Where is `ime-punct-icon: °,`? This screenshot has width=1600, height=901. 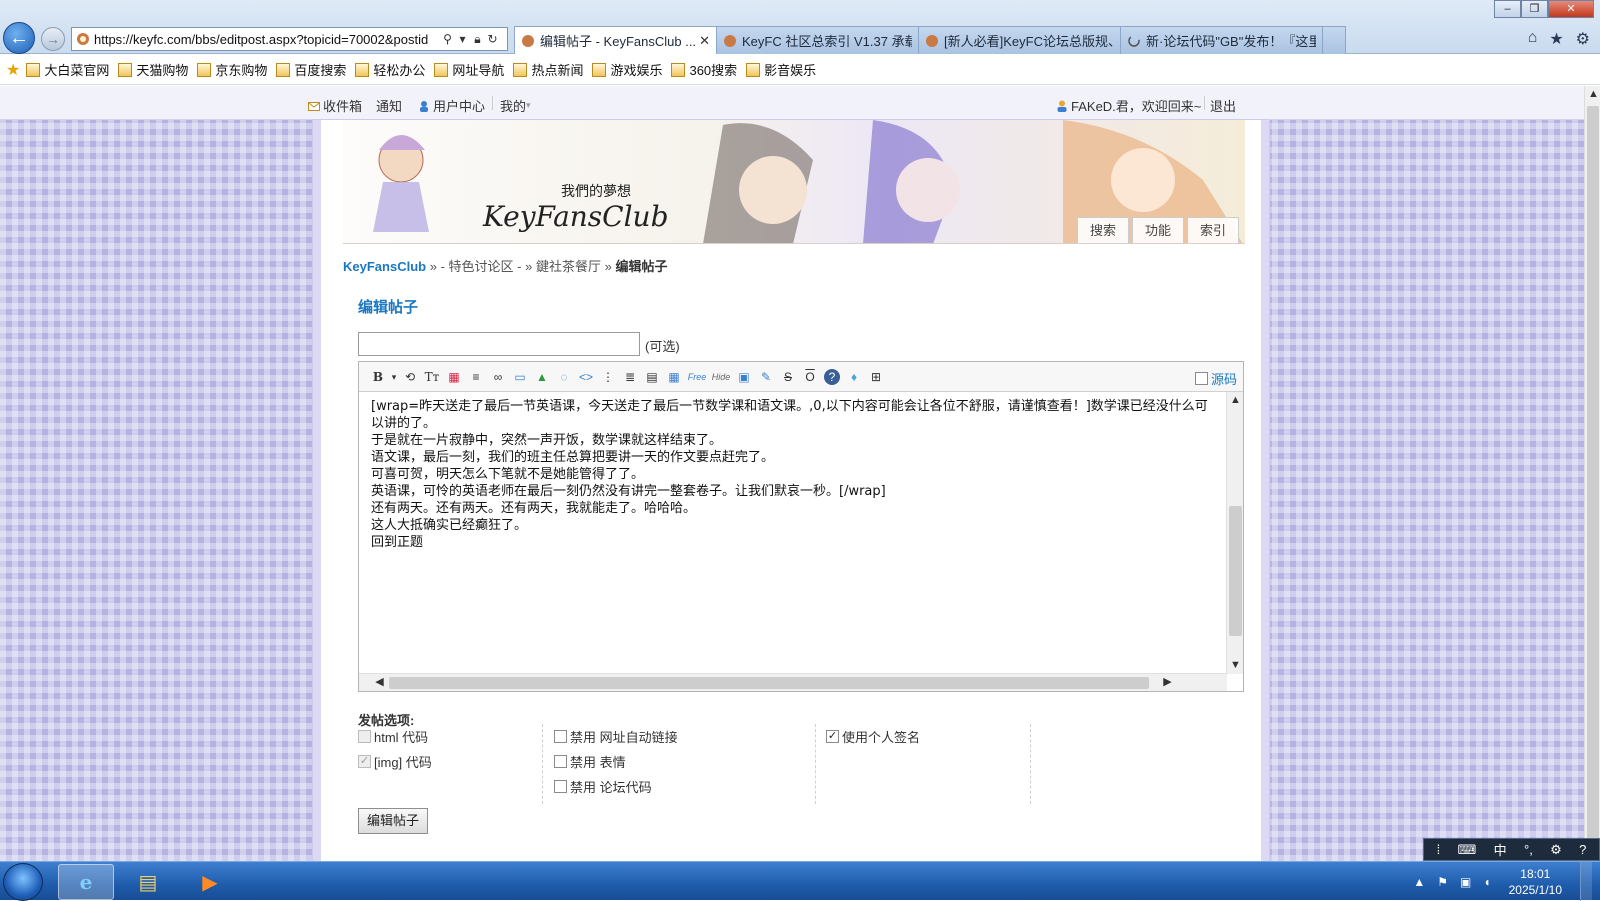 ime-punct-icon: °, is located at coordinates (1528, 849).